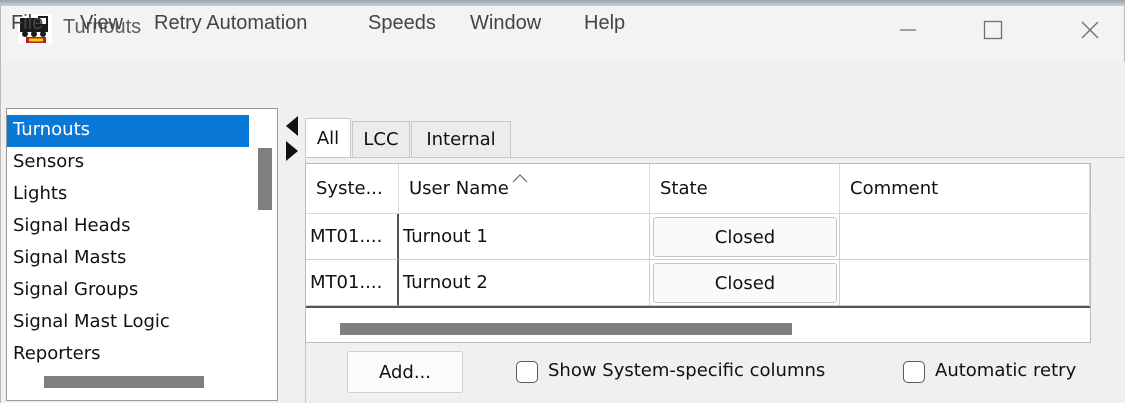 Image resolution: width=1125 pixels, height=403 pixels. What do you see at coordinates (527, 372) in the screenshot?
I see `show-system-columns-checkbox` at bounding box center [527, 372].